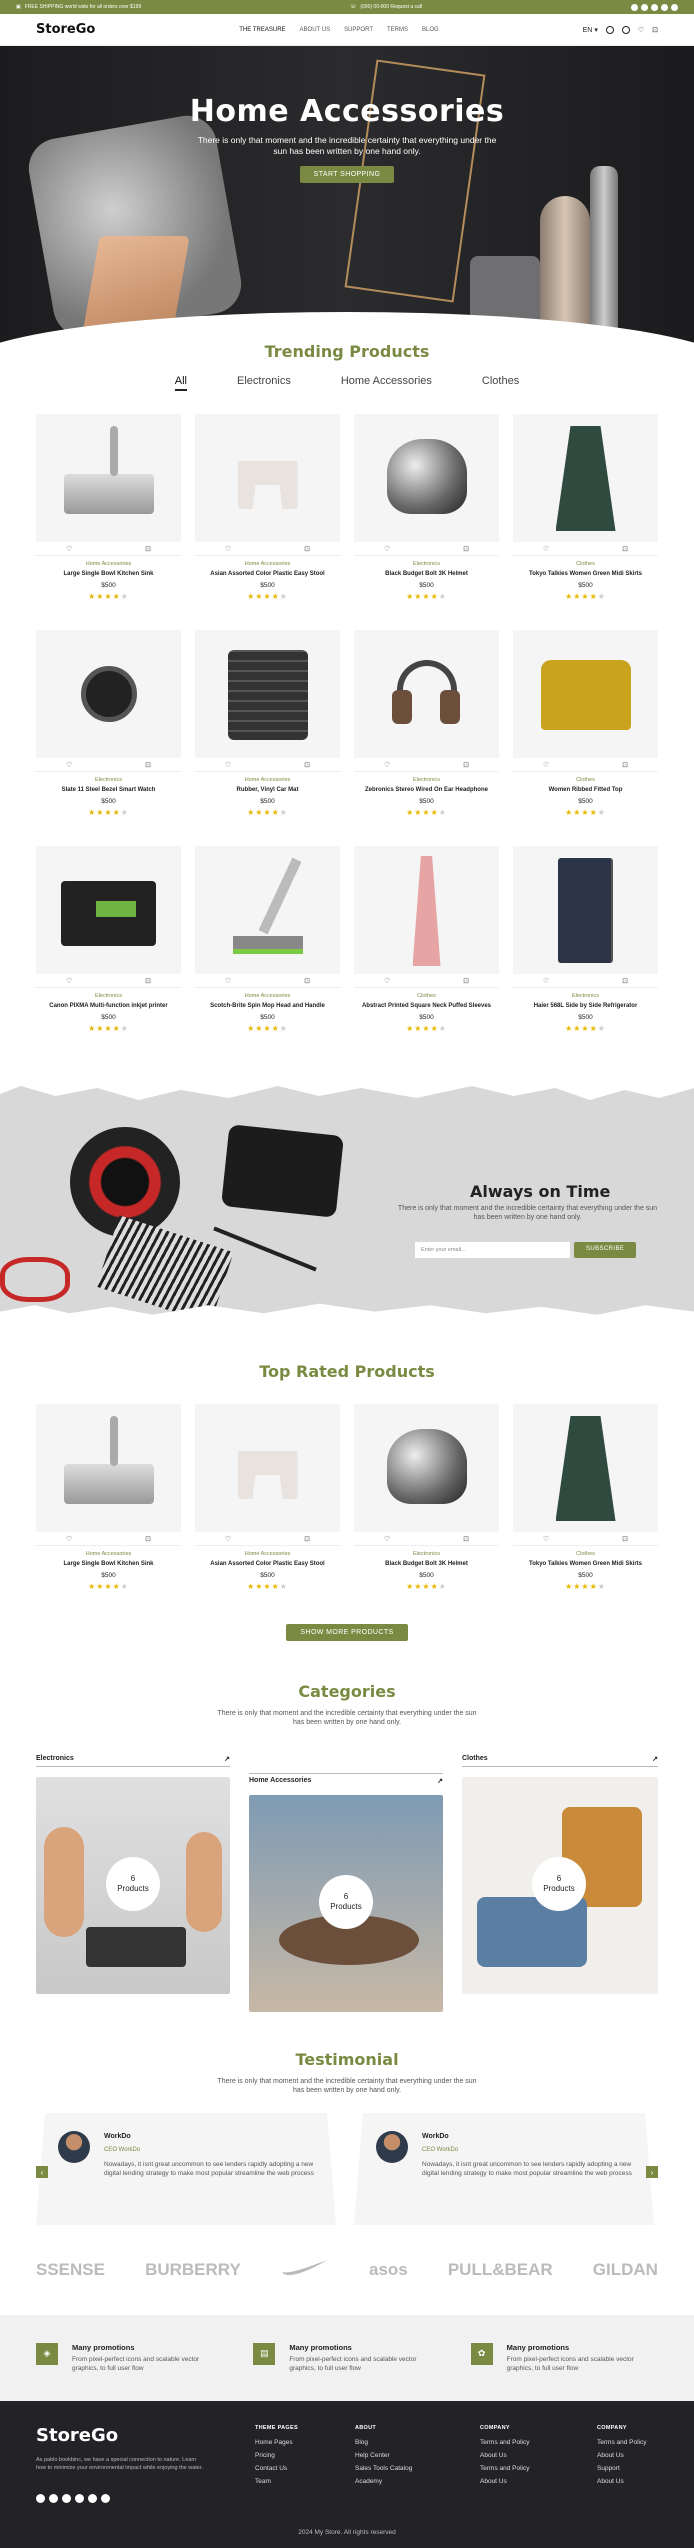 This screenshot has width=694, height=2548. What do you see at coordinates (386, 383) in the screenshot?
I see `tab-home-accessories: Home Accessories` at bounding box center [386, 383].